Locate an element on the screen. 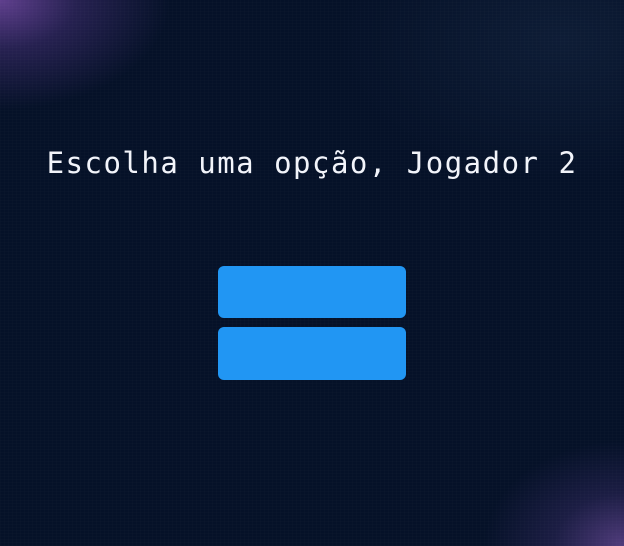  choice-prompt-title: Escolha uma opção, Jogador 2 is located at coordinates (312, 163).